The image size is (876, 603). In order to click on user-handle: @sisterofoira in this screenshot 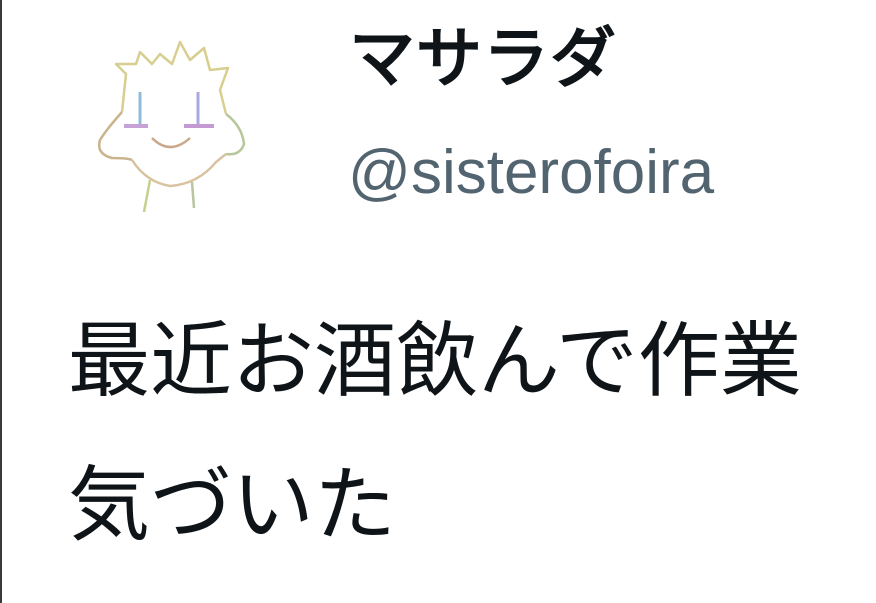, I will do `click(531, 173)`.